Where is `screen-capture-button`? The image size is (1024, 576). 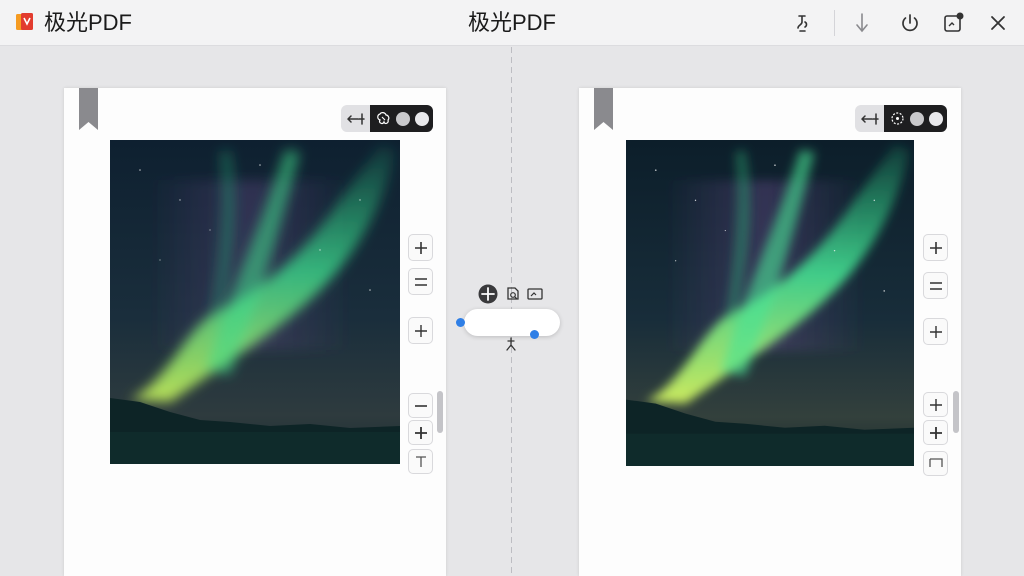
screen-capture-button is located at coordinates (535, 294).